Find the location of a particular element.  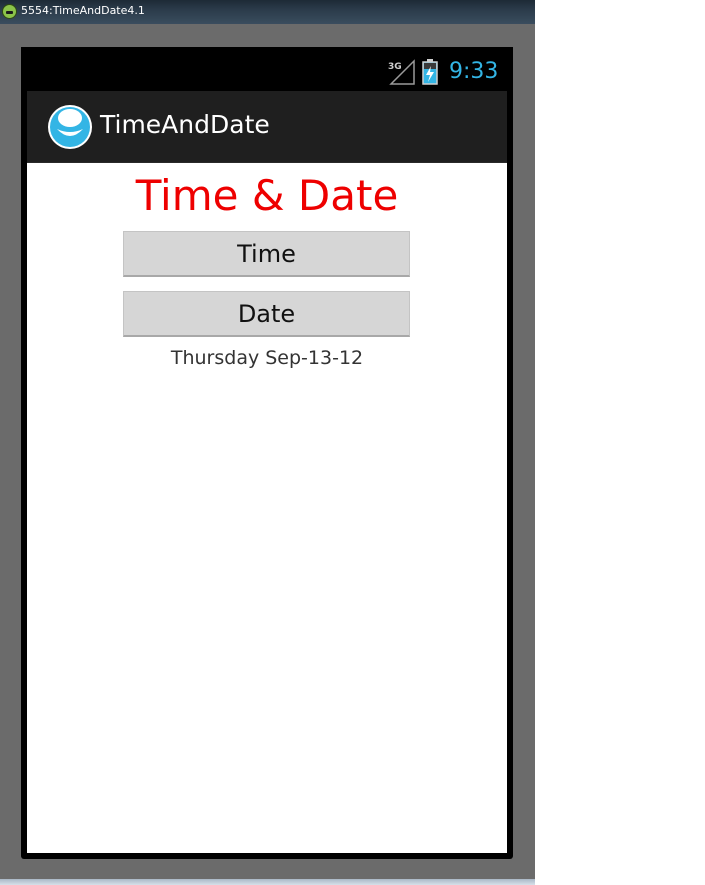

signal-3g-icon: 3G is located at coordinates (401, 72).